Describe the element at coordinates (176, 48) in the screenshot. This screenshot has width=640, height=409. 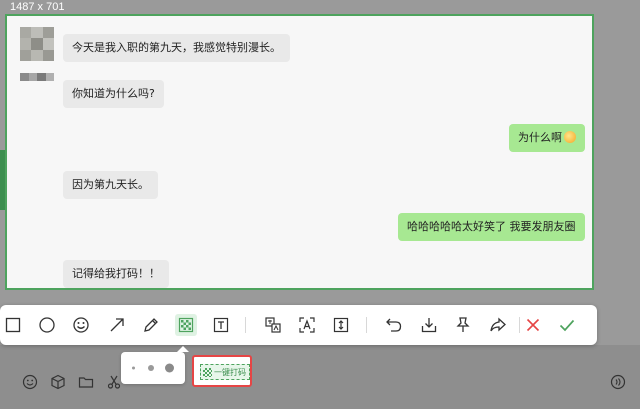
I see `message-bubble-incoming: 今天是我入职的第九天，我感觉特别漫长。` at that location.